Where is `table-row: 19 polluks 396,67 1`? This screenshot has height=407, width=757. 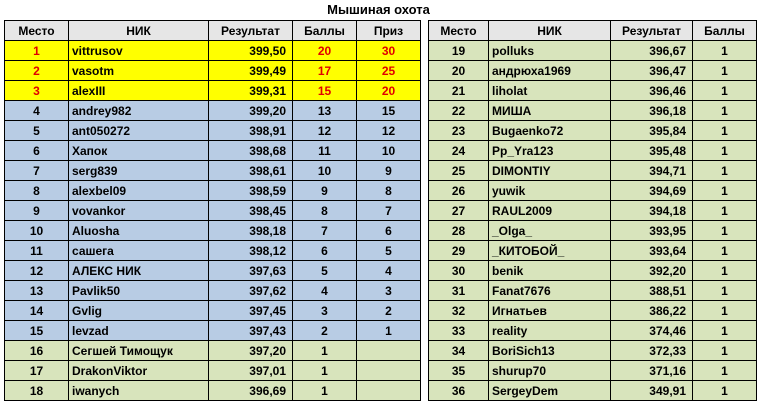
table-row: 19 polluks 396,67 1 is located at coordinates (592, 50).